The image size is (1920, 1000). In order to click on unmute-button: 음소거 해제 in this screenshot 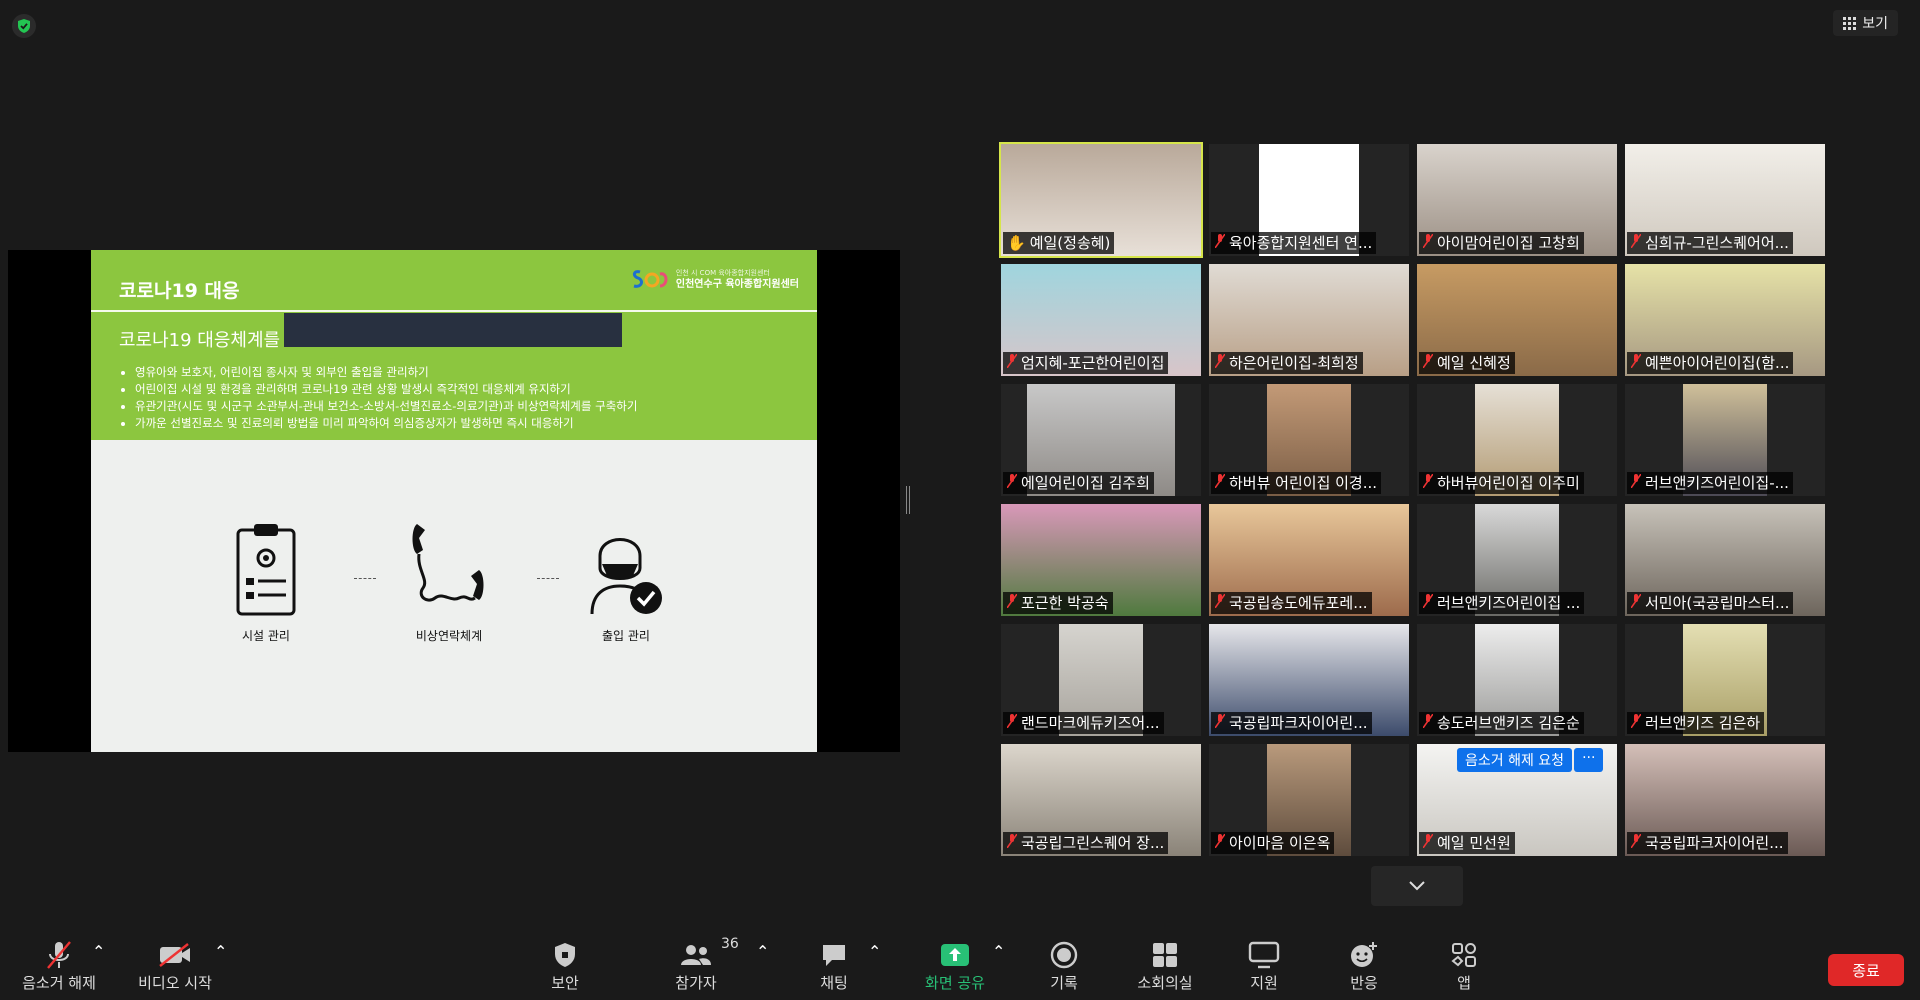, I will do `click(59, 965)`.